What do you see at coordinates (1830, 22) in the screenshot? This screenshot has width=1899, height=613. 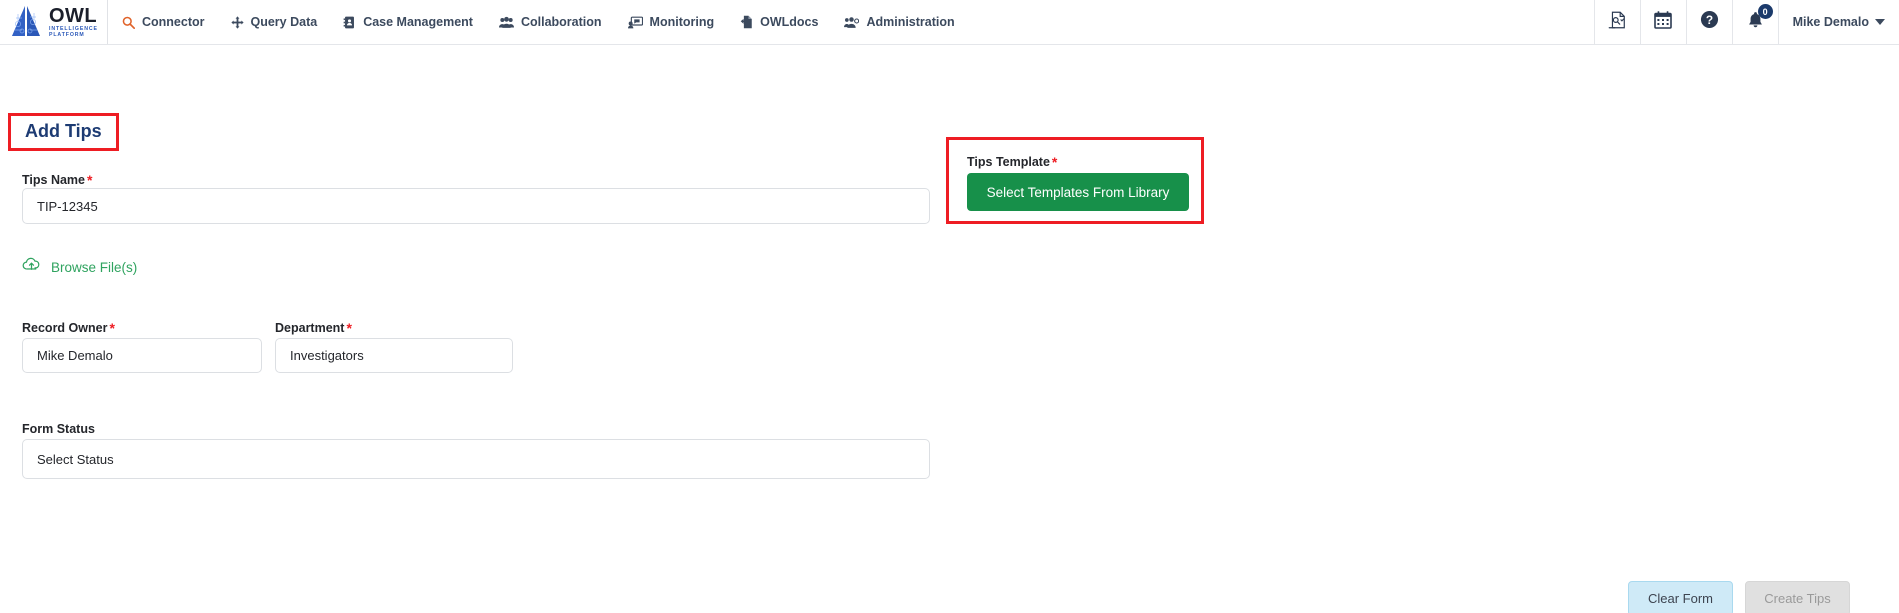 I see `user-name-label: Mike Demalo` at bounding box center [1830, 22].